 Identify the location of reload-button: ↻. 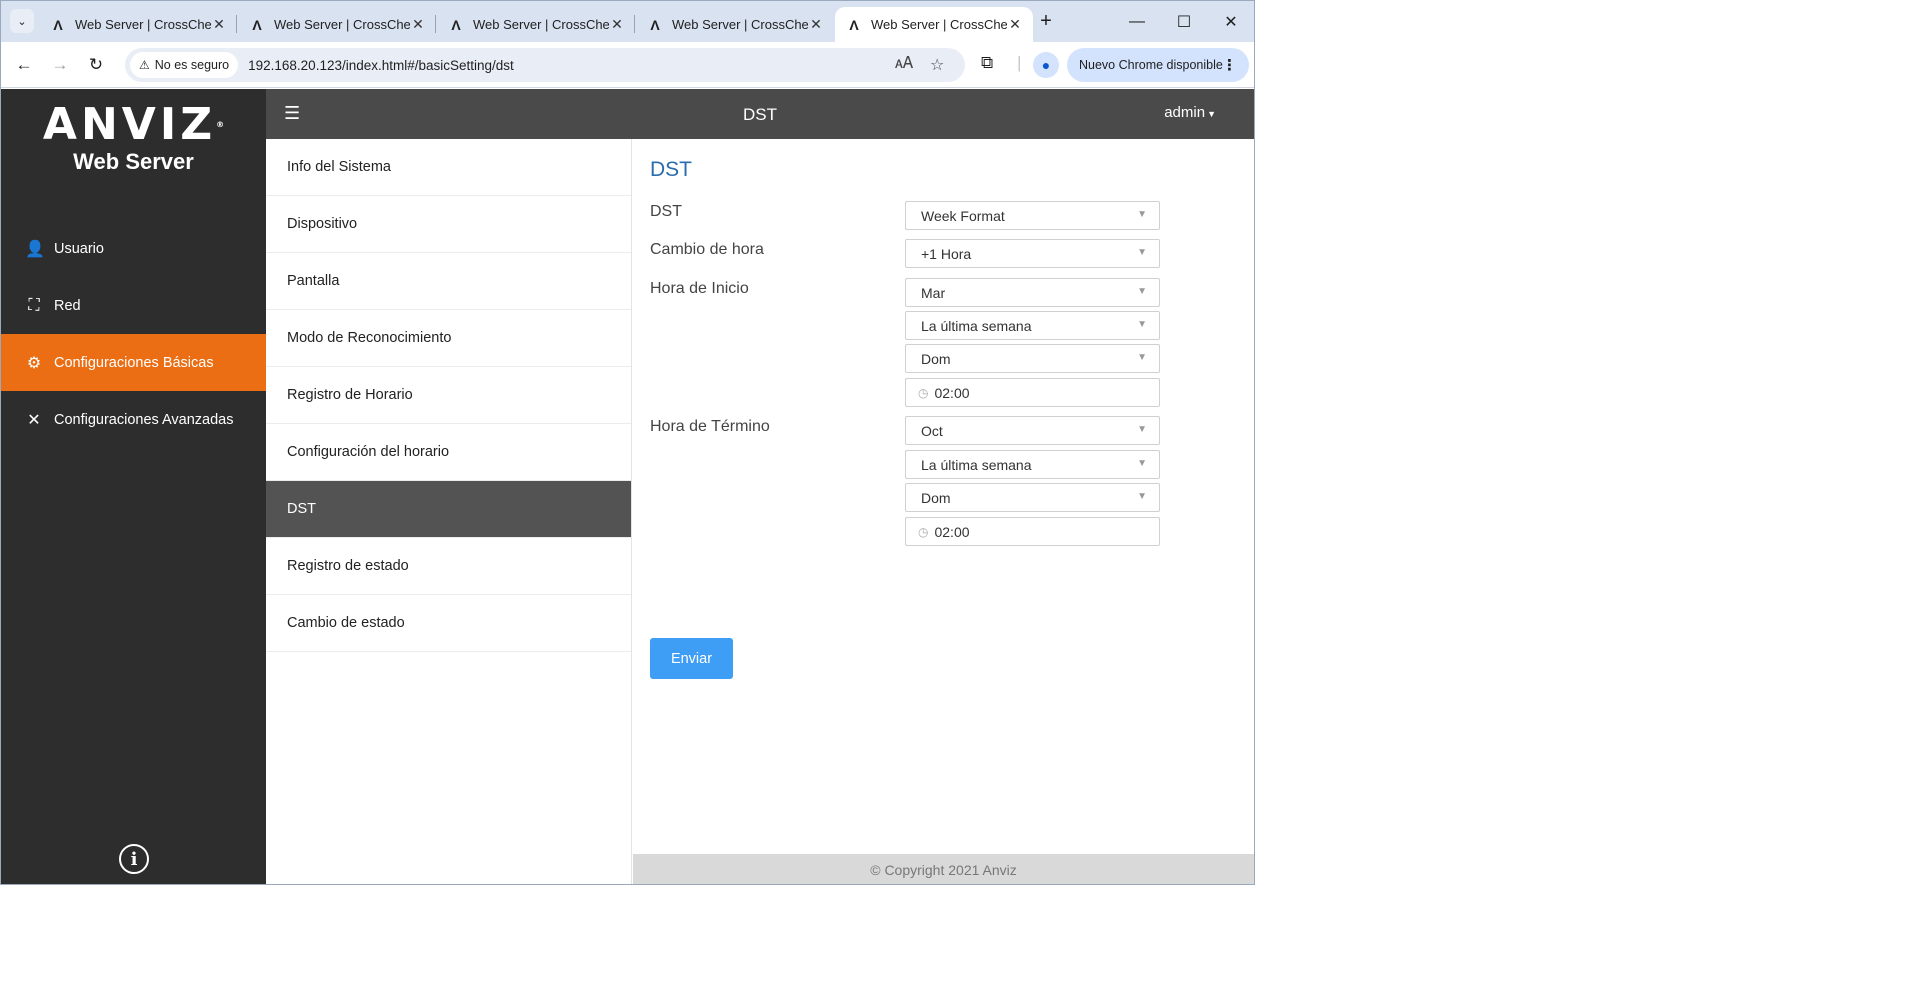
(96, 65).